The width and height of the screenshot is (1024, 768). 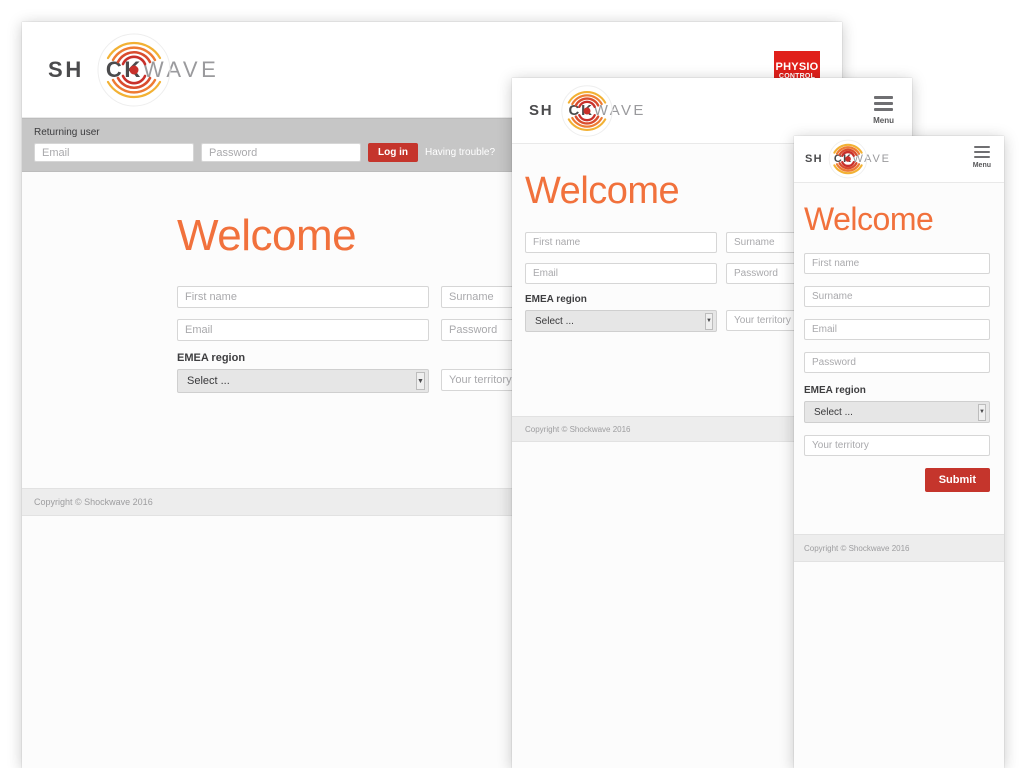 What do you see at coordinates (957, 480) in the screenshot?
I see `submit-button: Submit` at bounding box center [957, 480].